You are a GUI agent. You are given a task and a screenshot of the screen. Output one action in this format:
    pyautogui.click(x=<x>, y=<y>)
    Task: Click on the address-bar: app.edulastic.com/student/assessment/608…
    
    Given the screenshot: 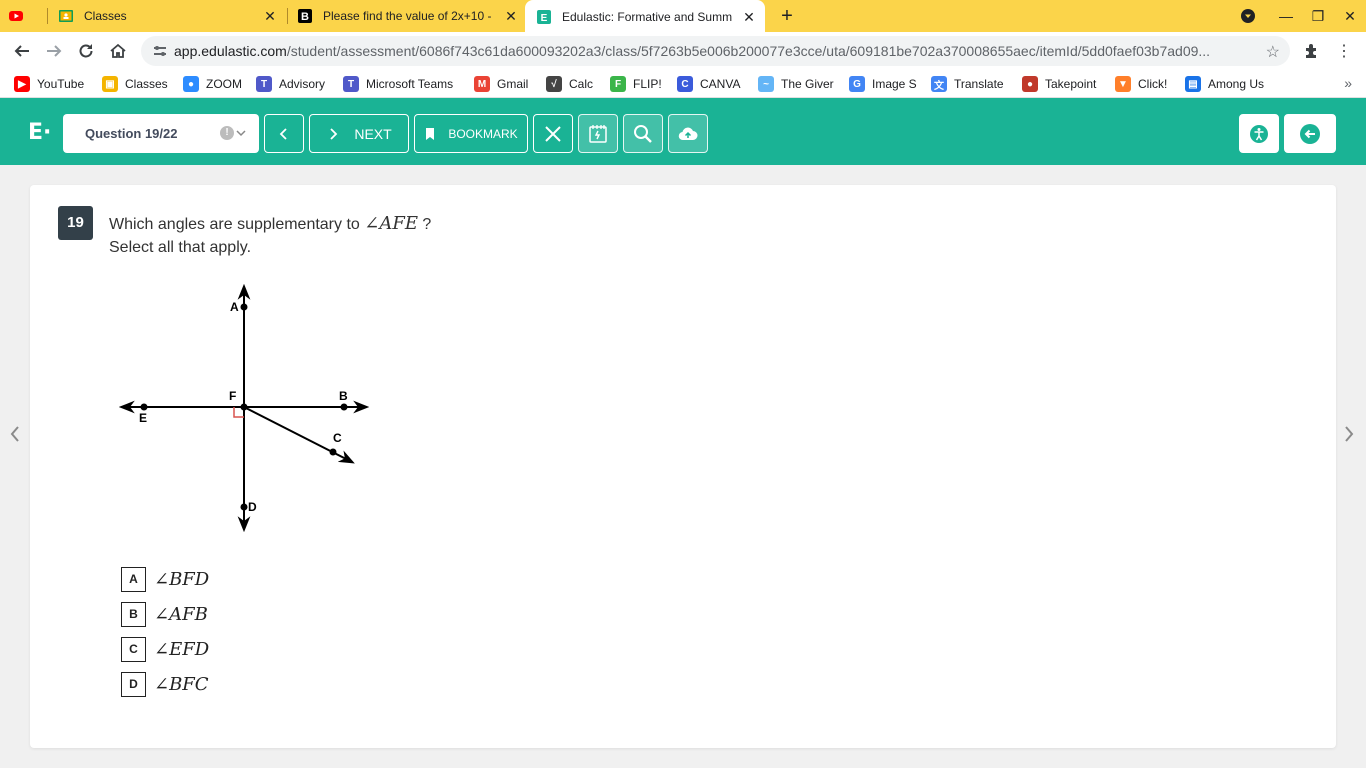 What is the action you would take?
    pyautogui.click(x=715, y=51)
    